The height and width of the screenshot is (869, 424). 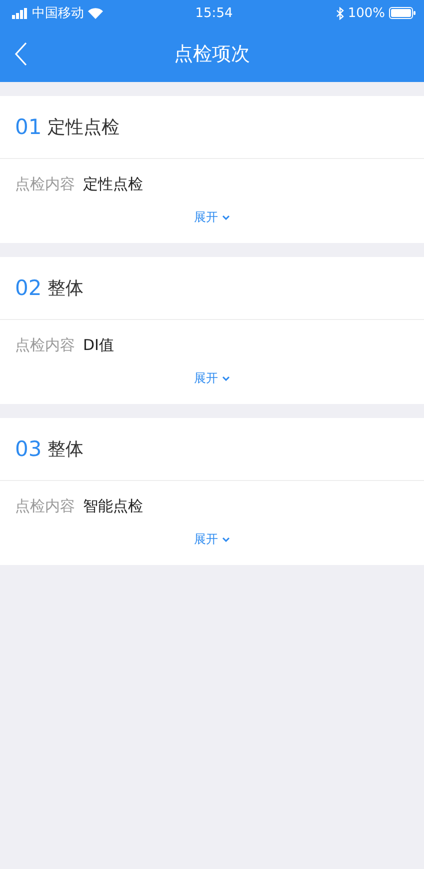 What do you see at coordinates (98, 345) in the screenshot?
I see `content-value: DI值` at bounding box center [98, 345].